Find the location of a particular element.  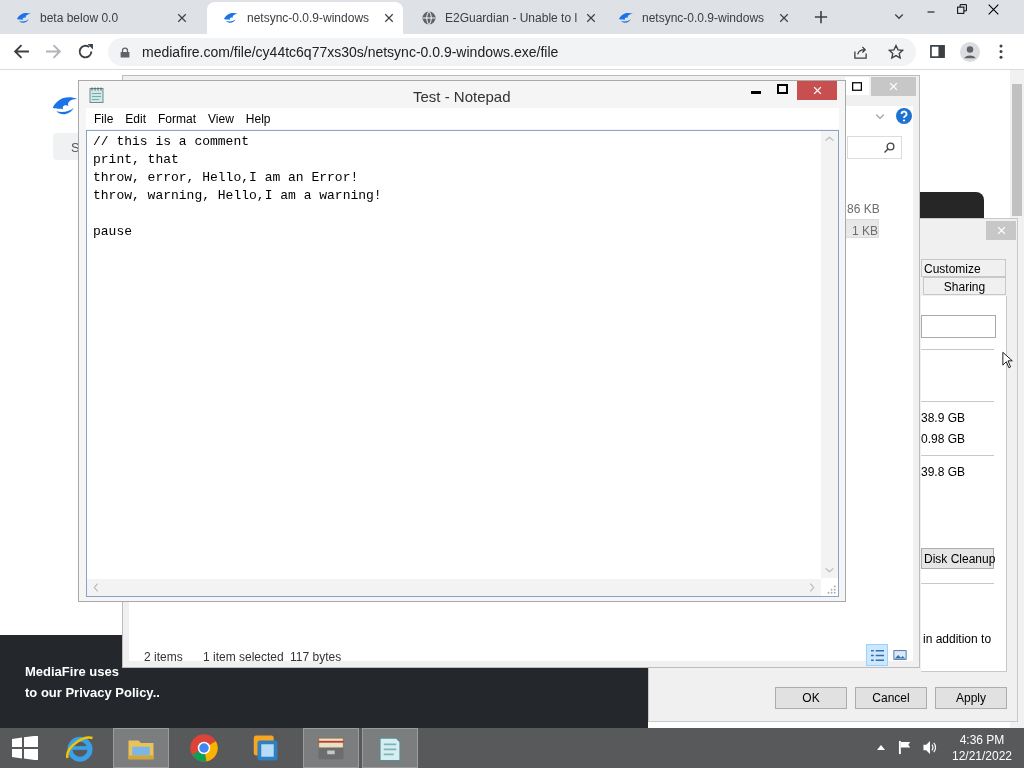

dialog-button: OK is located at coordinates (811, 698).